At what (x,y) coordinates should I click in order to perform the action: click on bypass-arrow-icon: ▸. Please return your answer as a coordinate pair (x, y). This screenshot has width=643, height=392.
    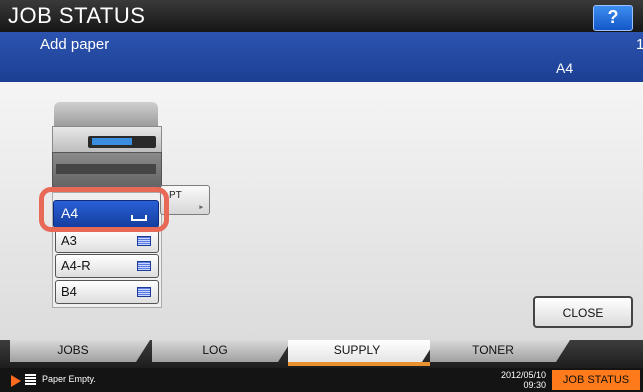
    Looking at the image, I should click on (201, 207).